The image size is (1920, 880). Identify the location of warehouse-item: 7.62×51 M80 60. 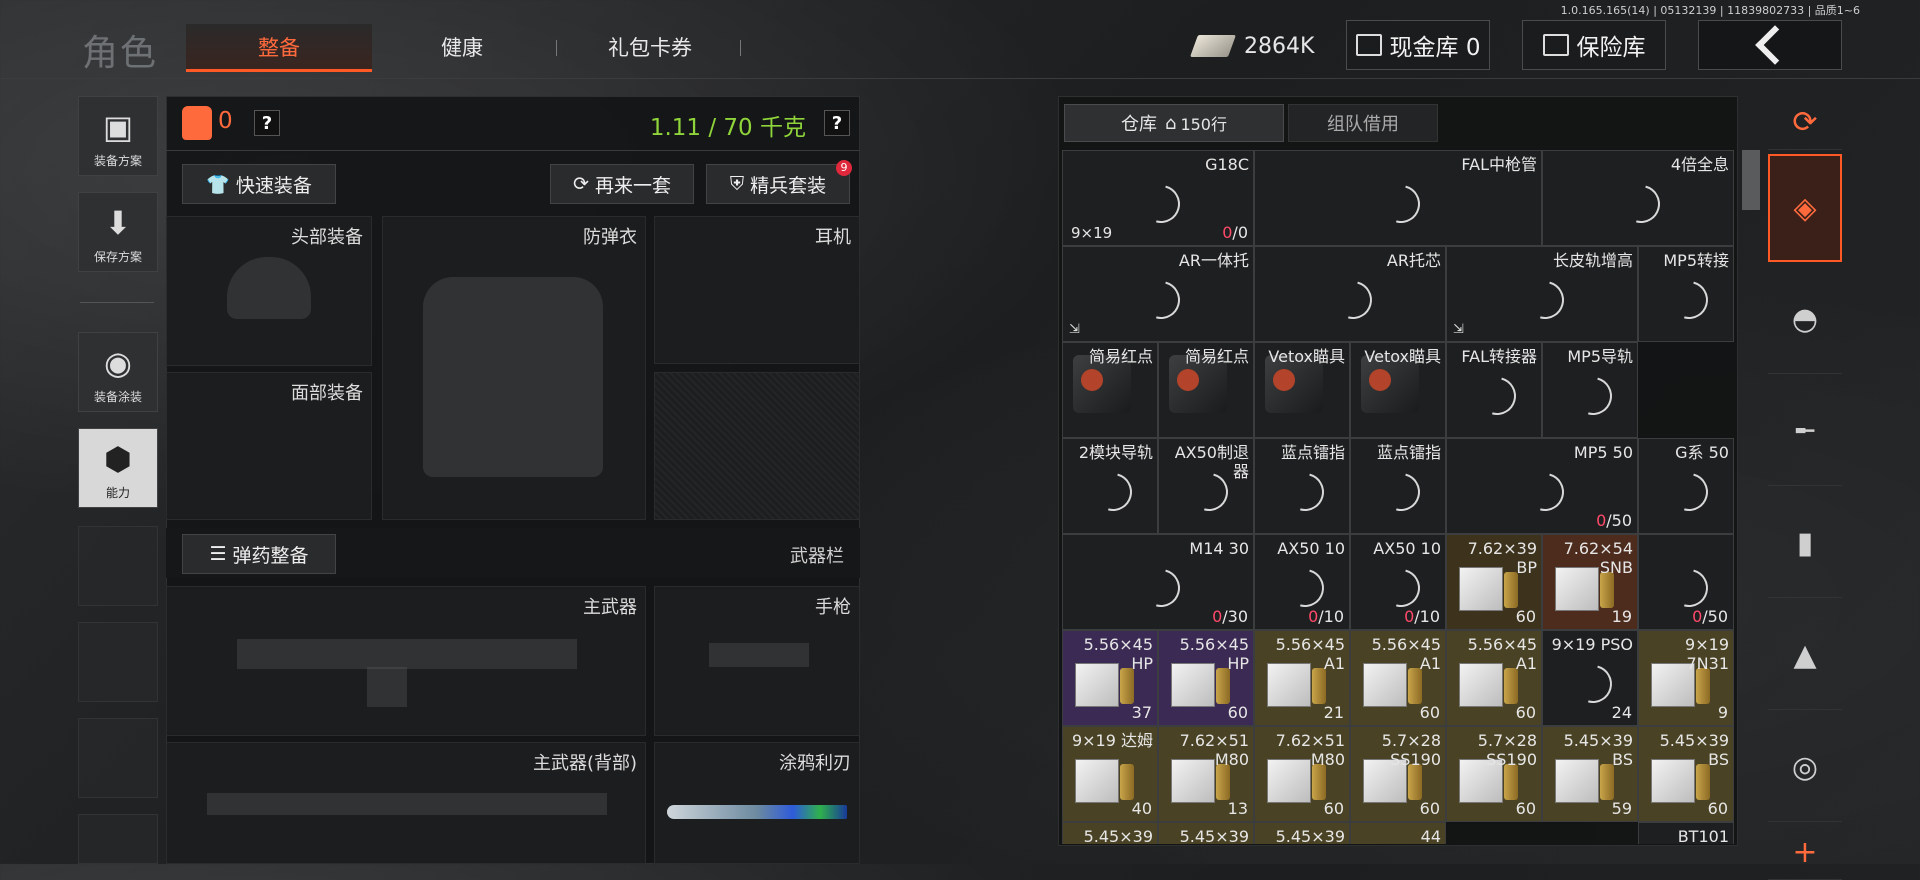
(1302, 774).